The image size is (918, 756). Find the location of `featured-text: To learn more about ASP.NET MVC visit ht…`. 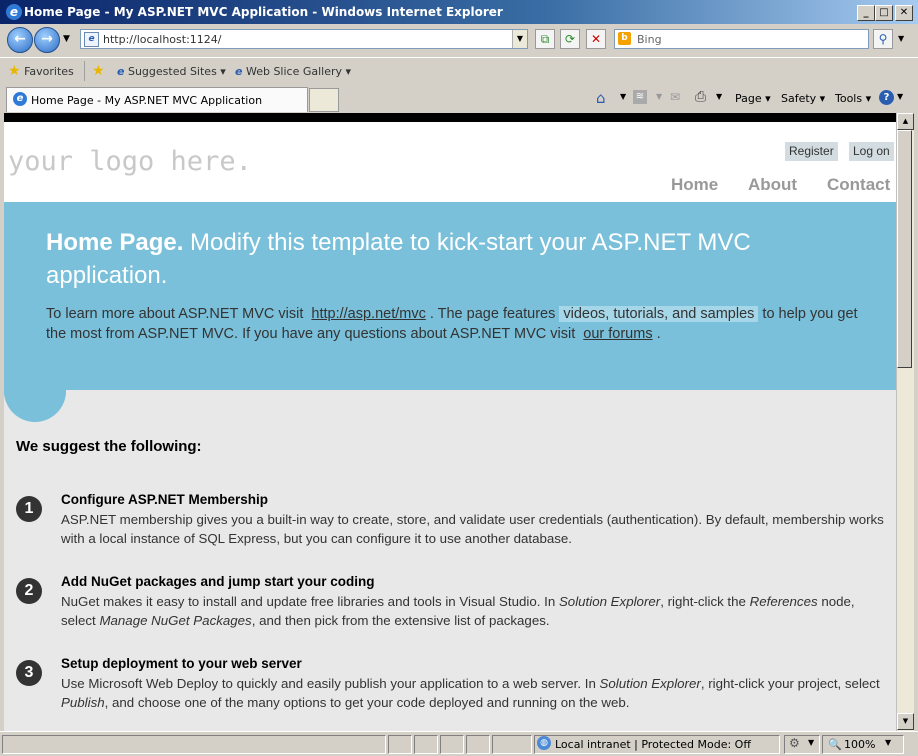

featured-text: To learn more about ASP.NET MVC visit ht… is located at coordinates (456, 324).